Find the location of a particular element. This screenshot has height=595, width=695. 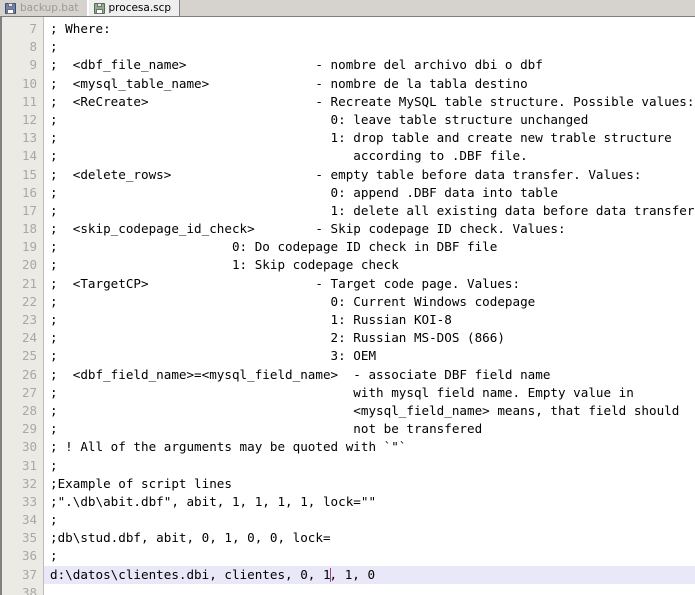

line-number: 38 is located at coordinates (29, 589).